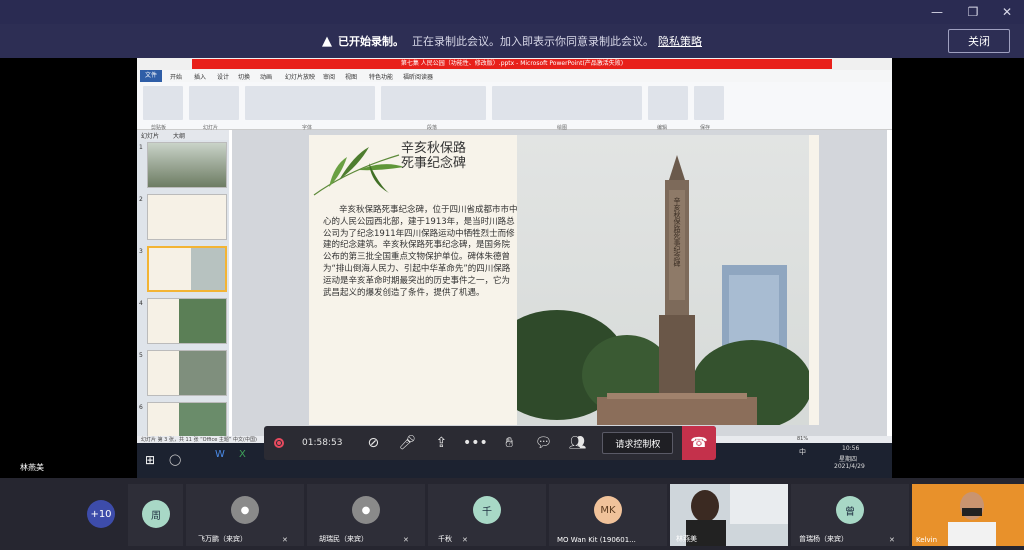 The width and height of the screenshot is (1024, 550). What do you see at coordinates (407, 443) in the screenshot?
I see `mic-mute-icon: 🎤︎` at bounding box center [407, 443].